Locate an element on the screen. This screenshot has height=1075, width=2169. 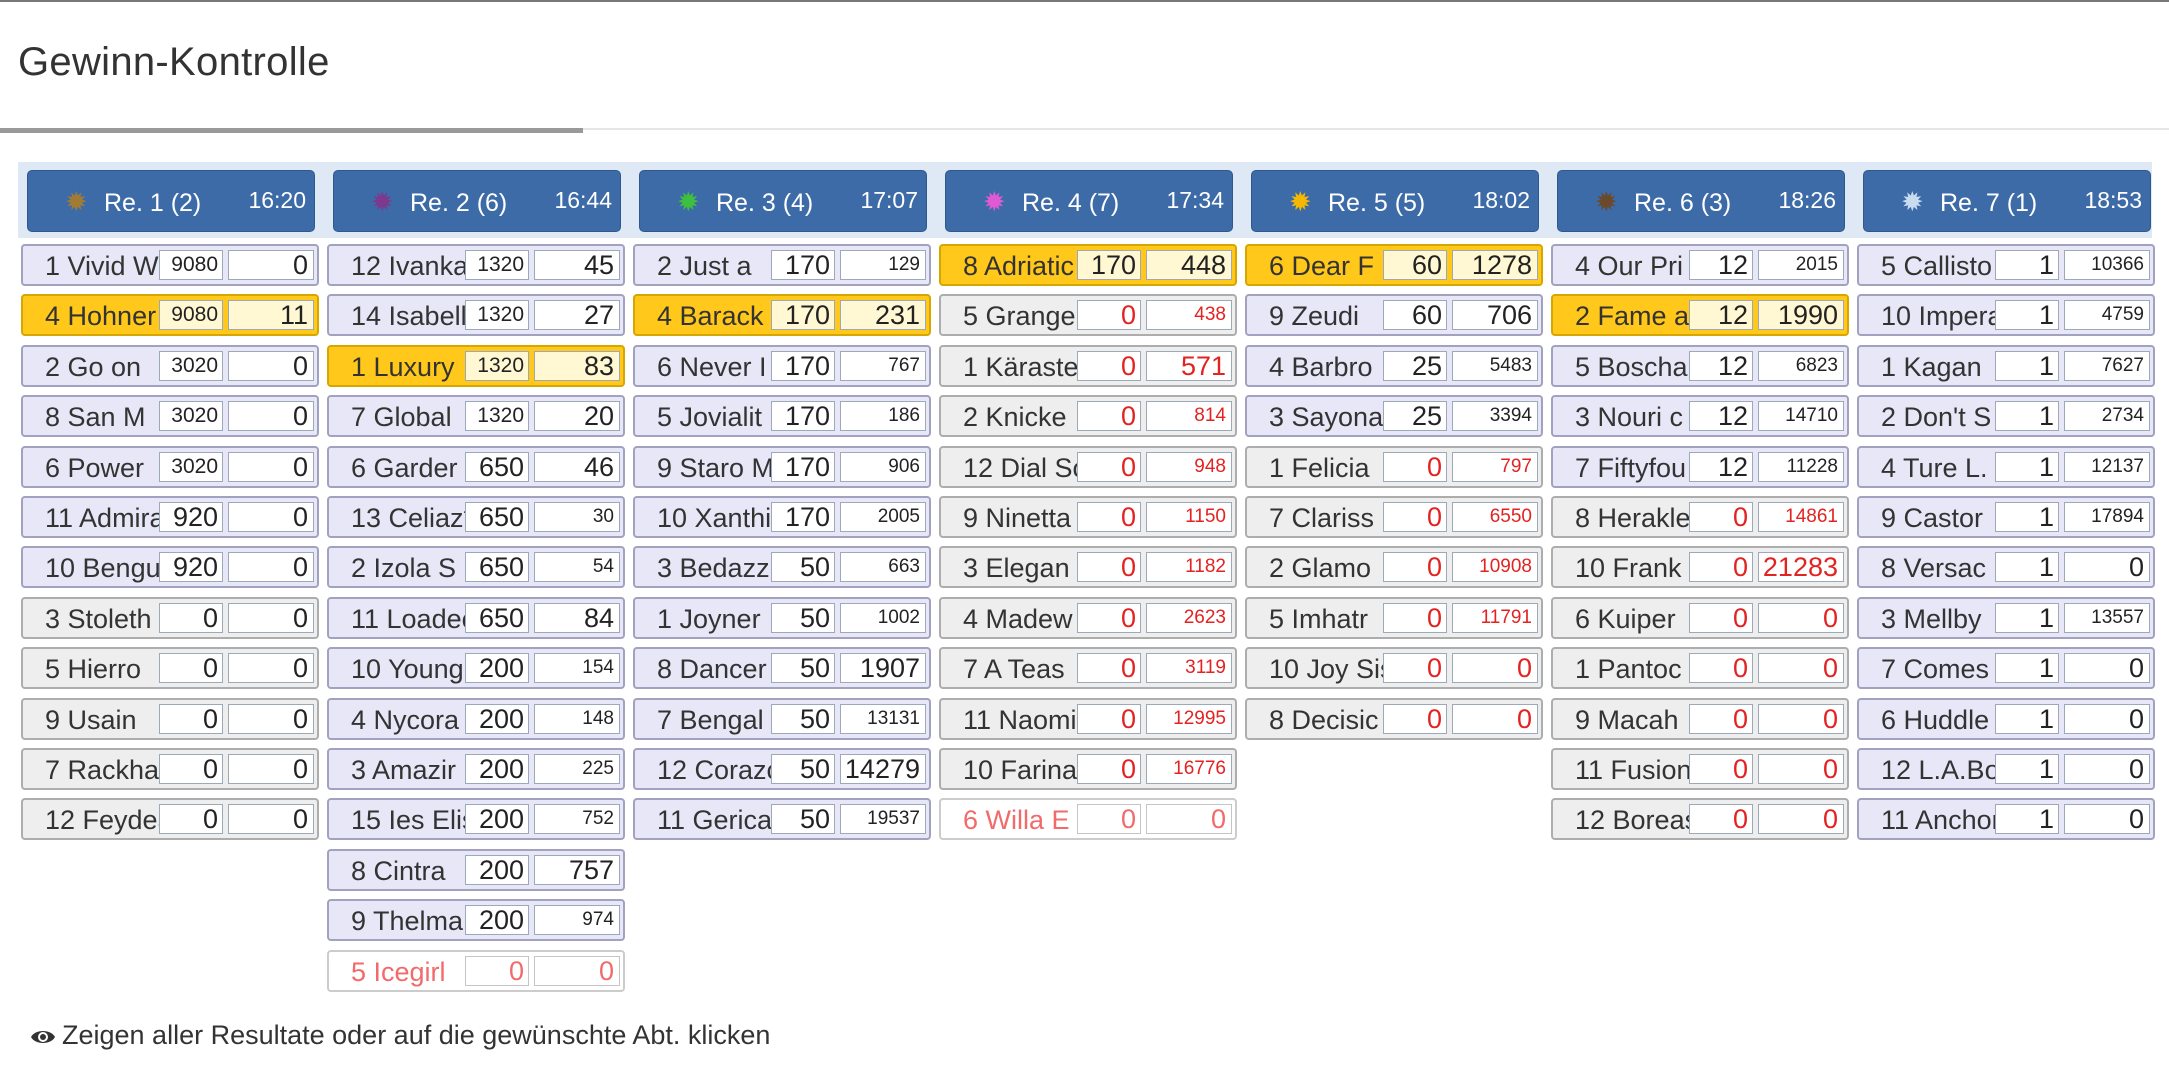
horse-row: 11 Fusion 0 0 is located at coordinates (1700, 769).